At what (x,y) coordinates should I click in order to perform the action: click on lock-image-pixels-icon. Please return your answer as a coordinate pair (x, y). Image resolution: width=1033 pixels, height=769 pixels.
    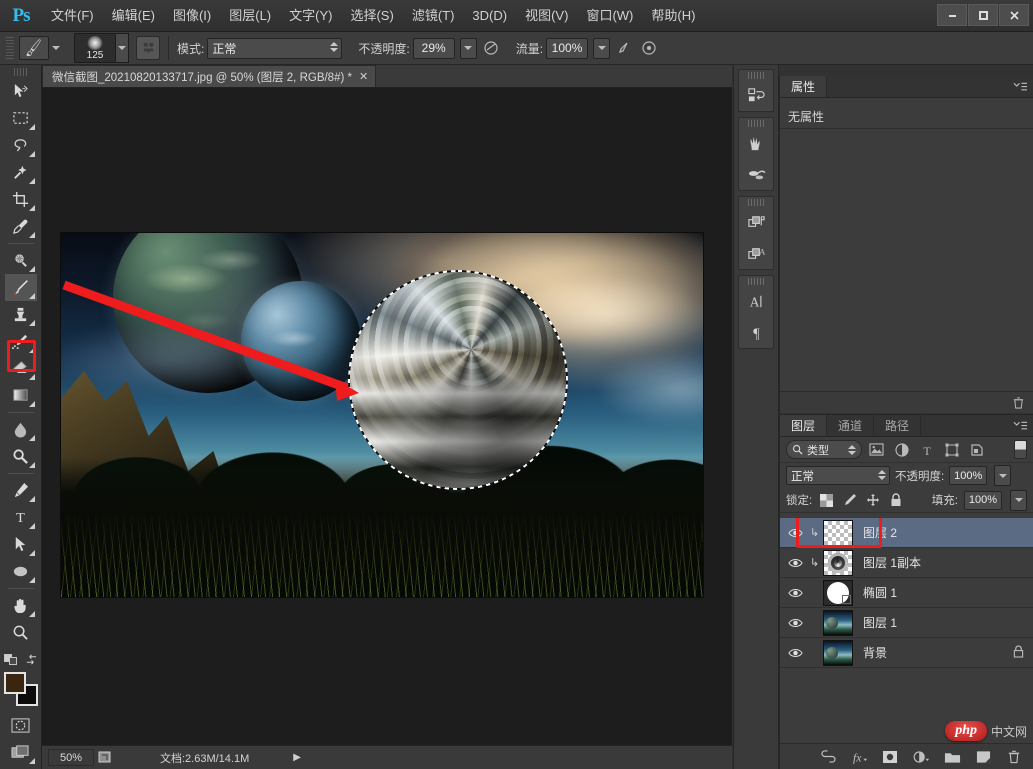
    Looking at the image, I should click on (849, 500).